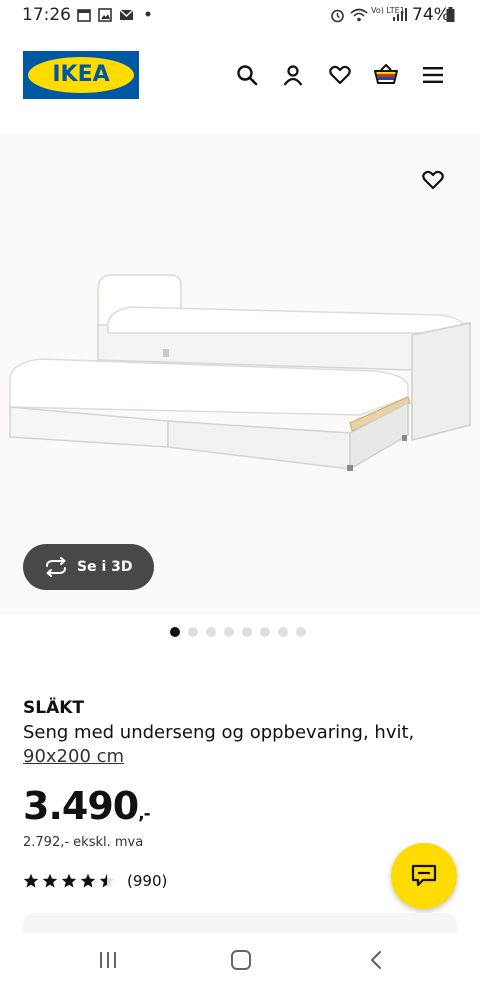 The height and width of the screenshot is (987, 480). I want to click on recent-apps-icon, so click(108, 960).